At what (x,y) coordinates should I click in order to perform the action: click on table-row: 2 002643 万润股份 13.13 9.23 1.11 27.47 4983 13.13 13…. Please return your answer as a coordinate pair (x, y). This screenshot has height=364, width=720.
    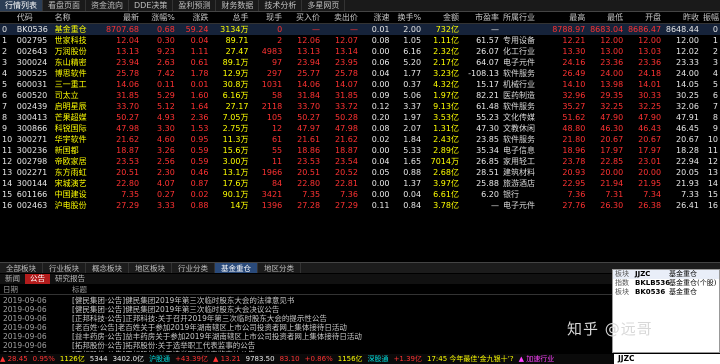
    Looking at the image, I should click on (360, 51).